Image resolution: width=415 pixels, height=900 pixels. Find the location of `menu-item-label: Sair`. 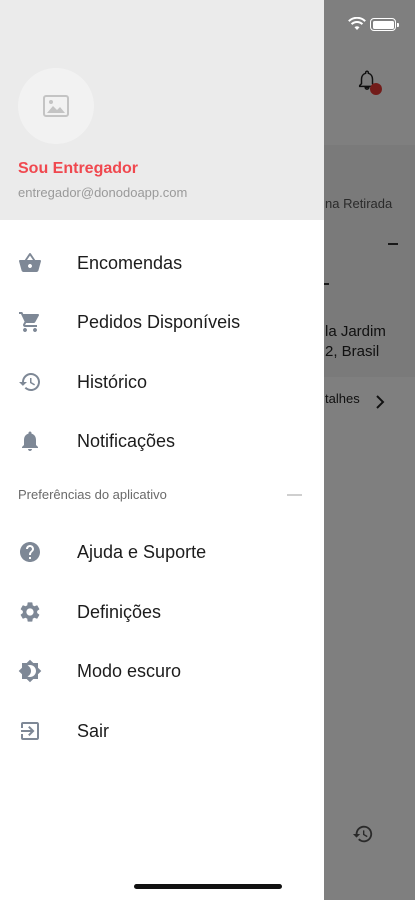

menu-item-label: Sair is located at coordinates (93, 730).